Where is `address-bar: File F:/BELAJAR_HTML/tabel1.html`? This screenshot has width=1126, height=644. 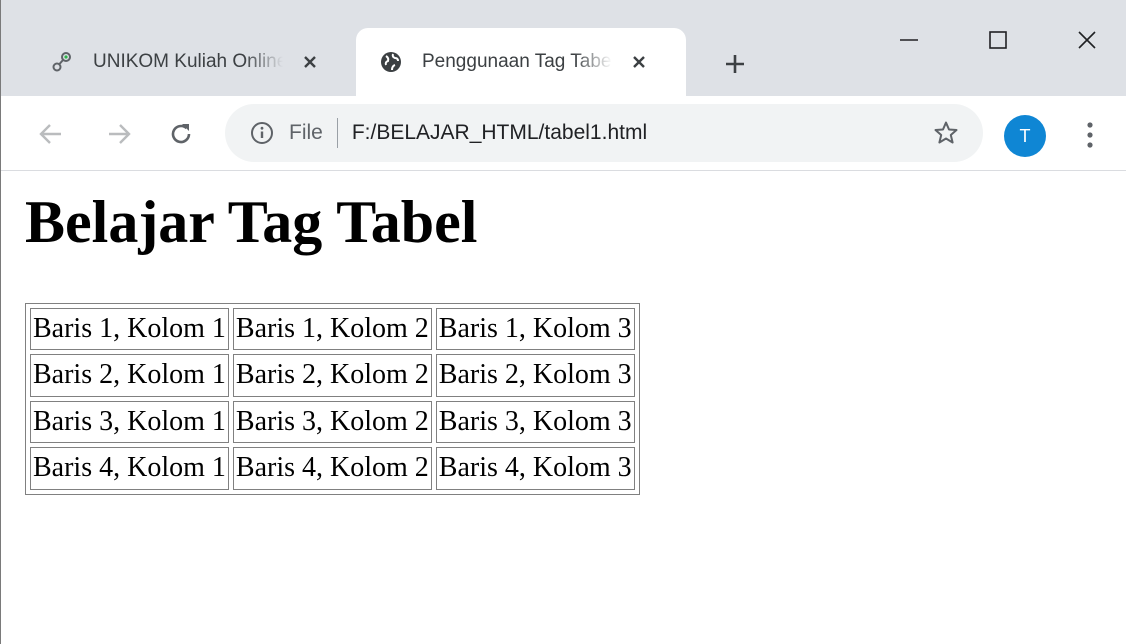
address-bar: File F:/BELAJAR_HTML/tabel1.html is located at coordinates (604, 133).